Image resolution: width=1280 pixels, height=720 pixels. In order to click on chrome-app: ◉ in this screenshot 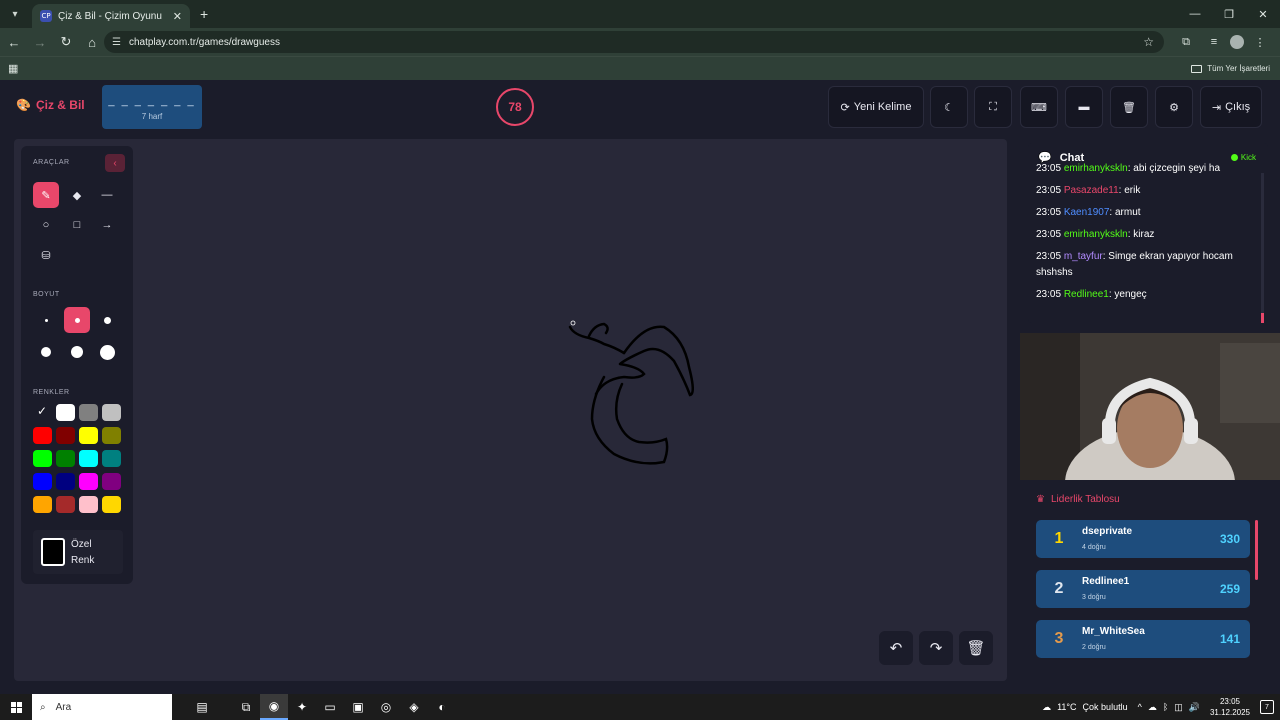, I will do `click(274, 707)`.